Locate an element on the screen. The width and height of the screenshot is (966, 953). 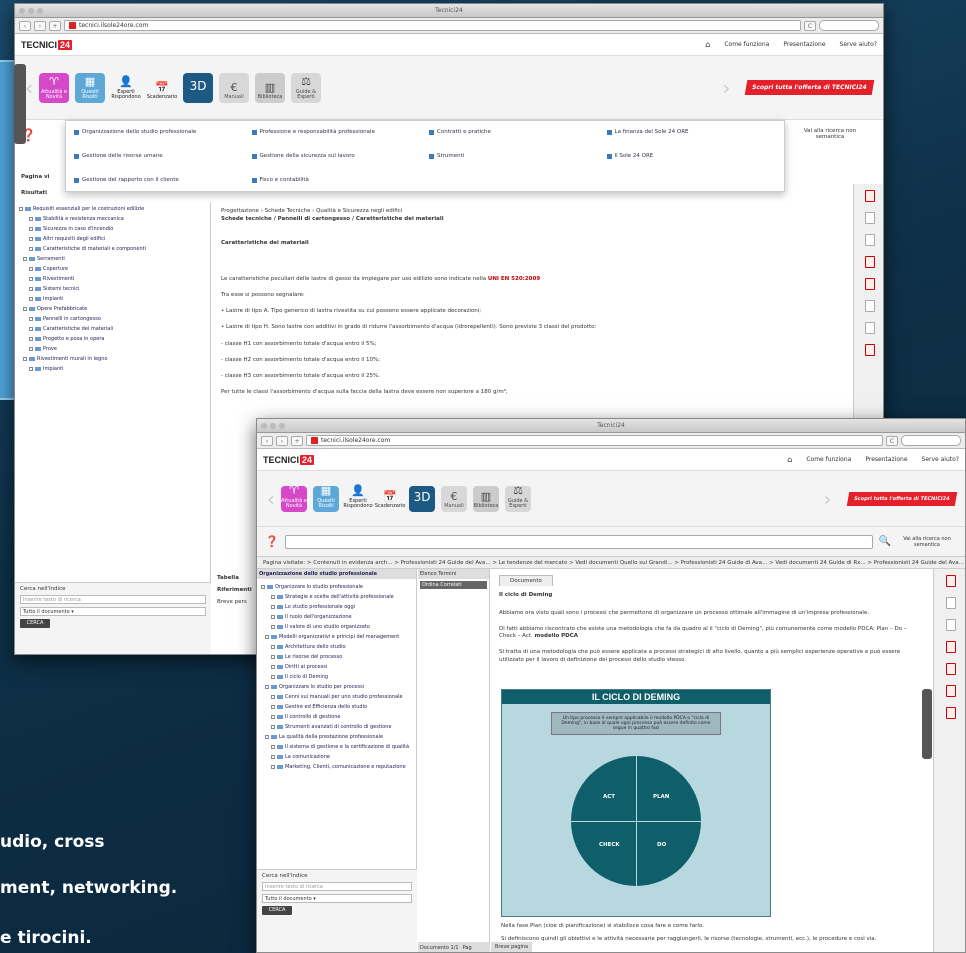
filter-go-button: CERCA is located at coordinates (35, 623).